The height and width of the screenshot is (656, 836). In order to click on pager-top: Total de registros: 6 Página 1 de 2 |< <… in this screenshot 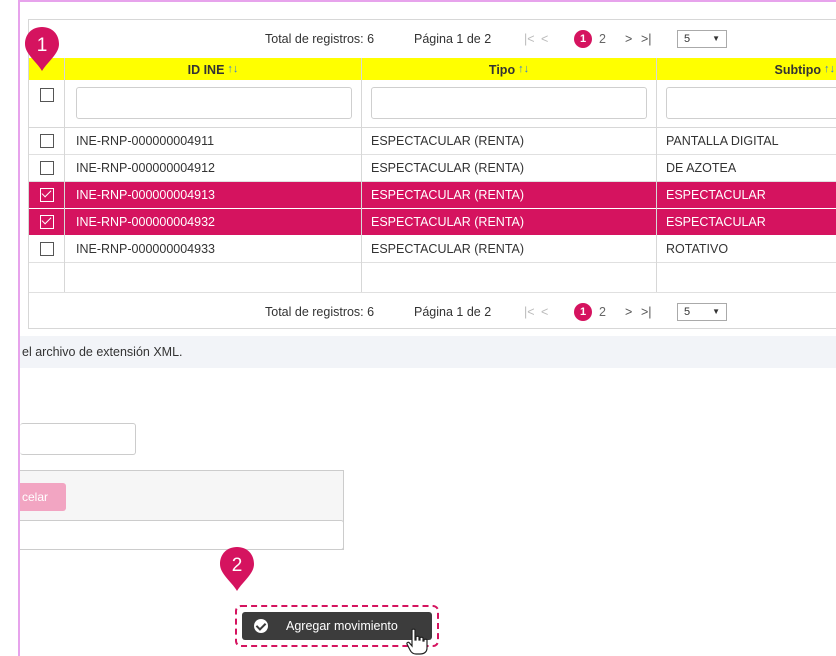, I will do `click(432, 39)`.